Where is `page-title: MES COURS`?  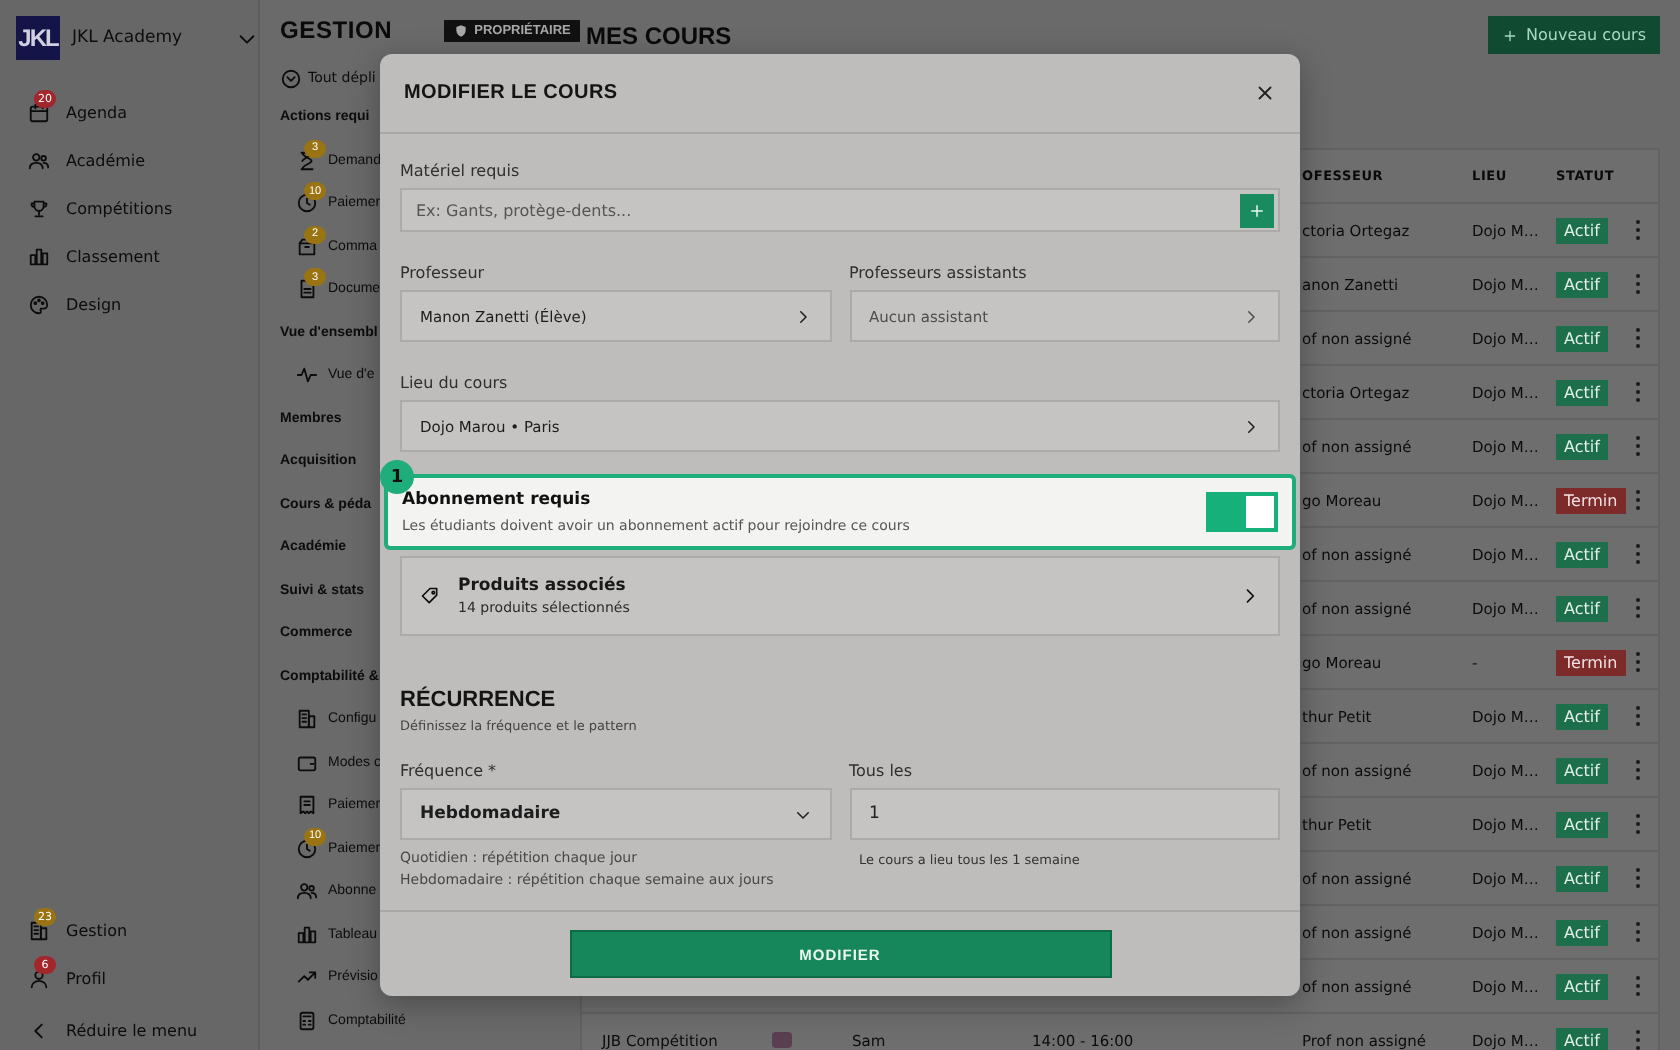
page-title: MES COURS is located at coordinates (659, 36).